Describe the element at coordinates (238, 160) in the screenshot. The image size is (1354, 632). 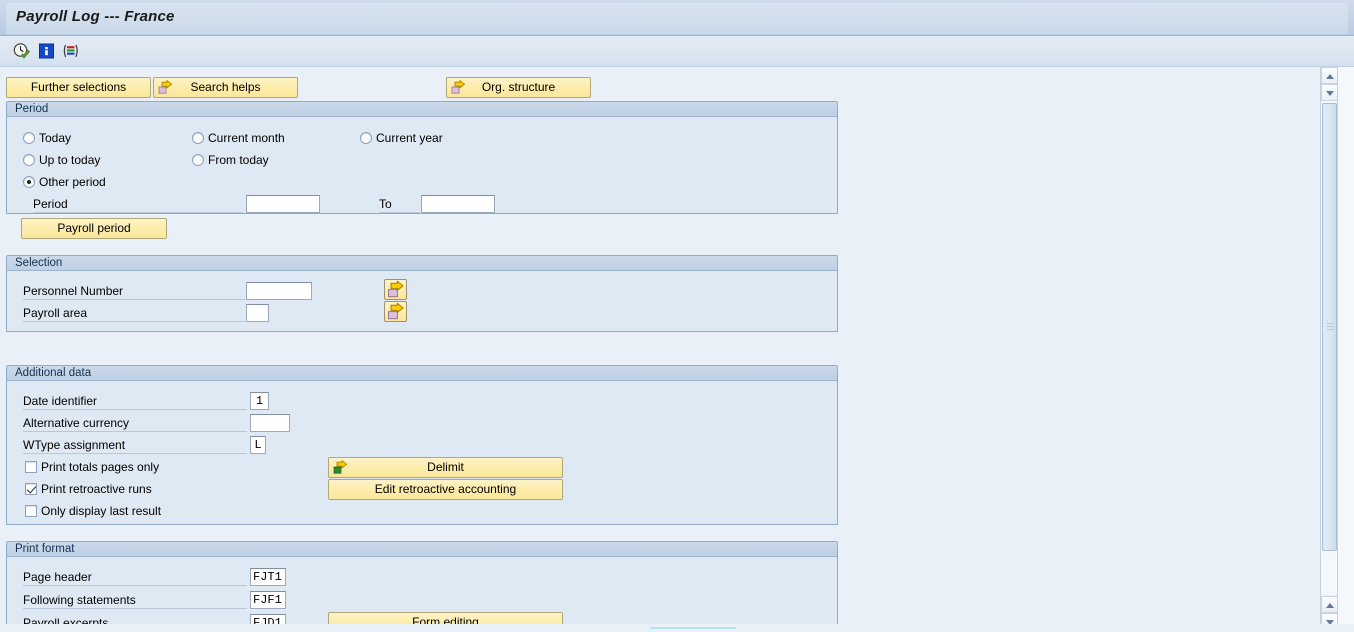
I see `radio-from-today-label: From today` at that location.